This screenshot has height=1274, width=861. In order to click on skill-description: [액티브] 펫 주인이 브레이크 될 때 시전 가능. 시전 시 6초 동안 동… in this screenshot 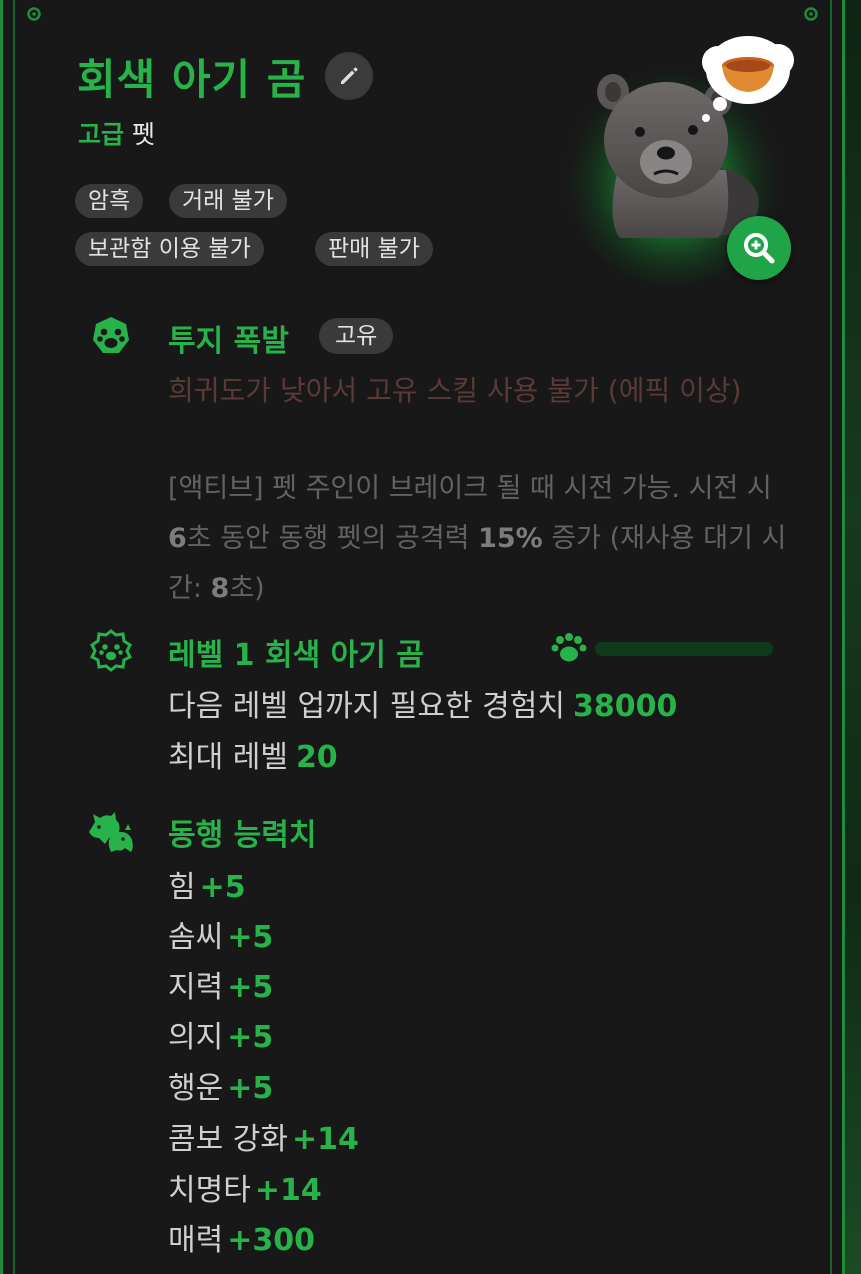, I will do `click(477, 538)`.